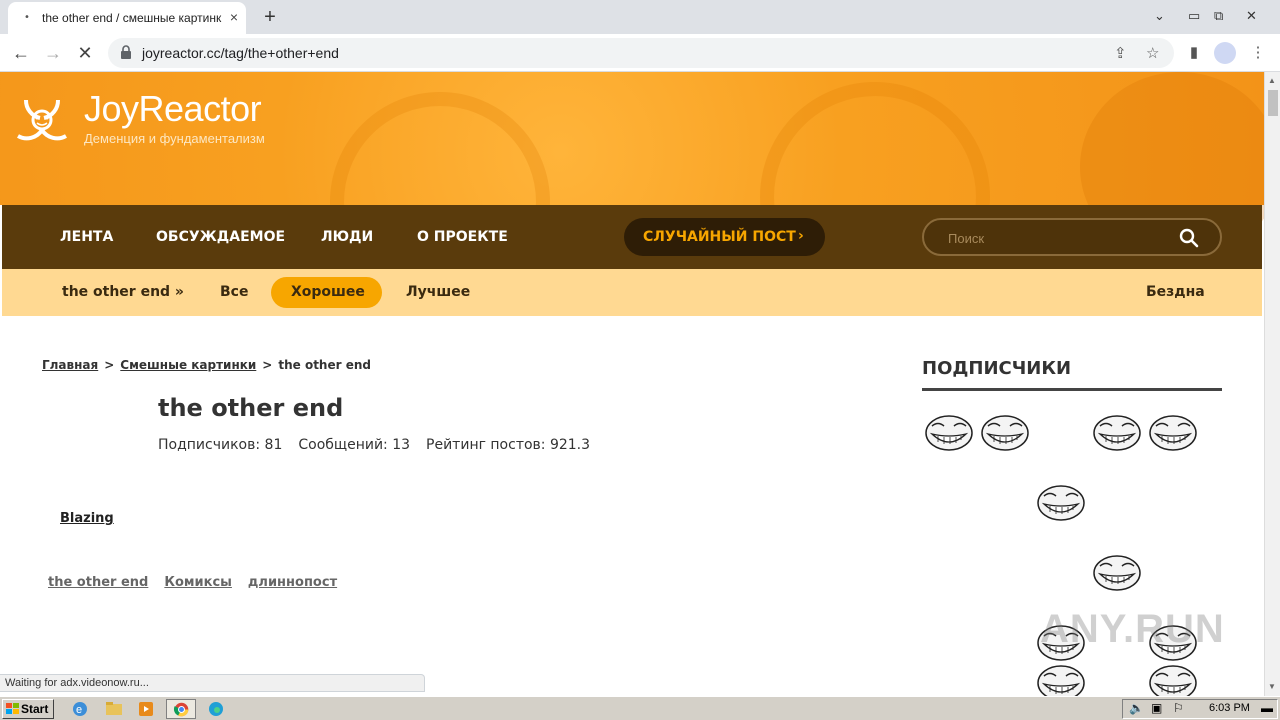 The height and width of the screenshot is (720, 1280). Describe the element at coordinates (1194, 53) in the screenshot. I see `side-panel-icon: ▮` at that location.